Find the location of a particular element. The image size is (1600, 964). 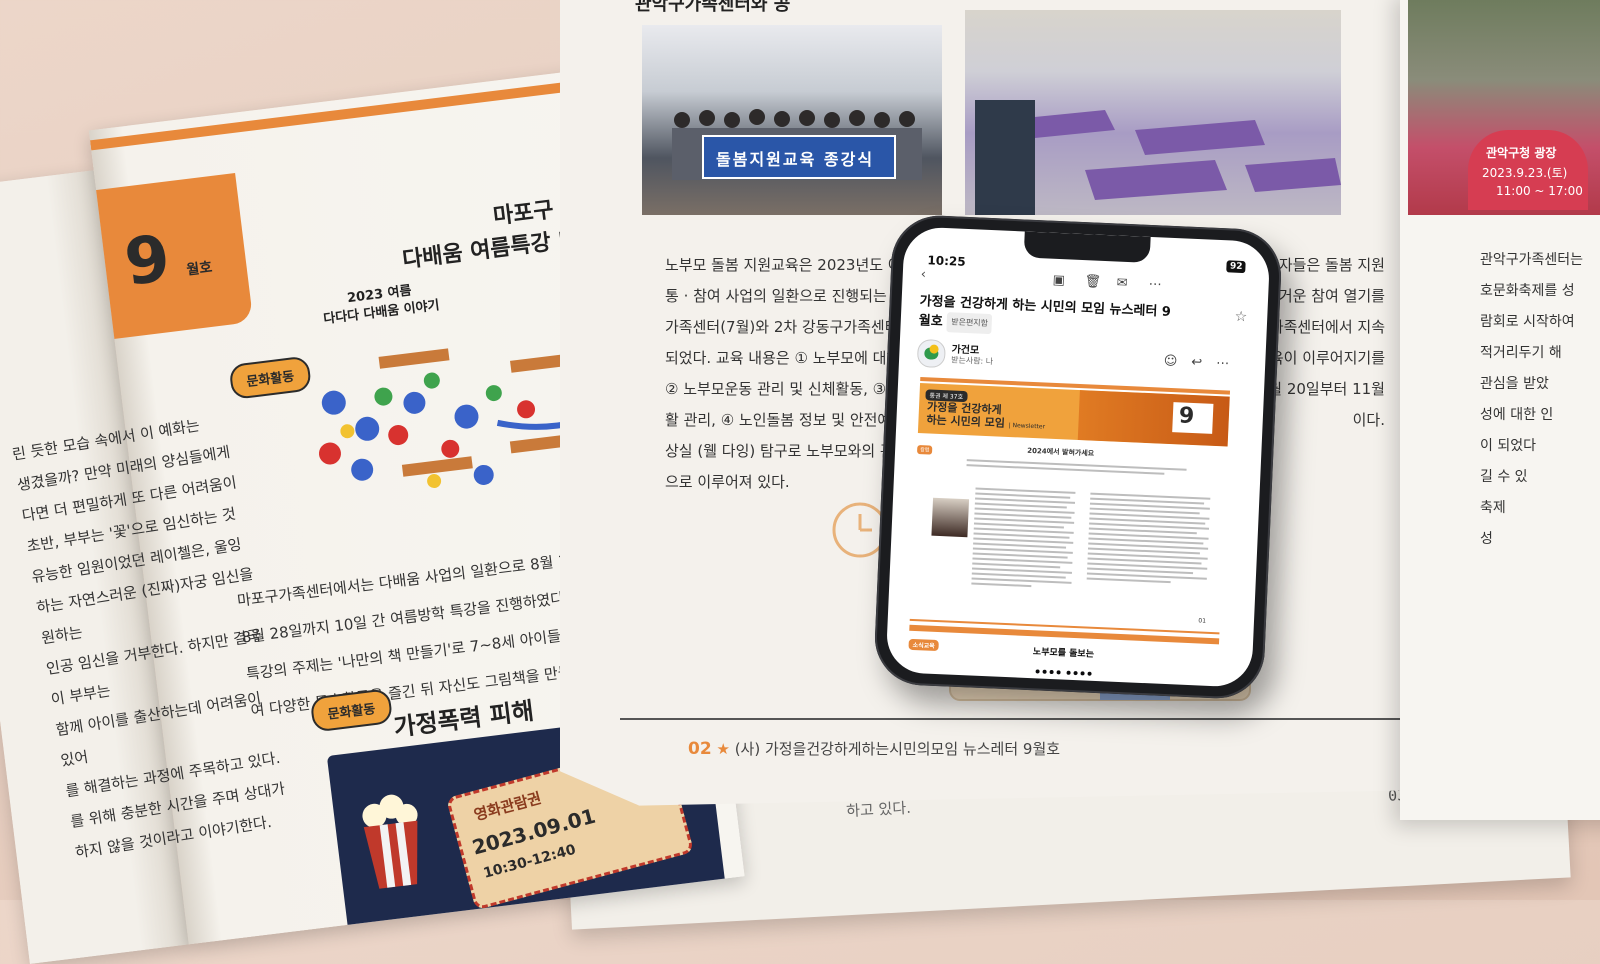

month-label: 월호 is located at coordinates (199, 269).